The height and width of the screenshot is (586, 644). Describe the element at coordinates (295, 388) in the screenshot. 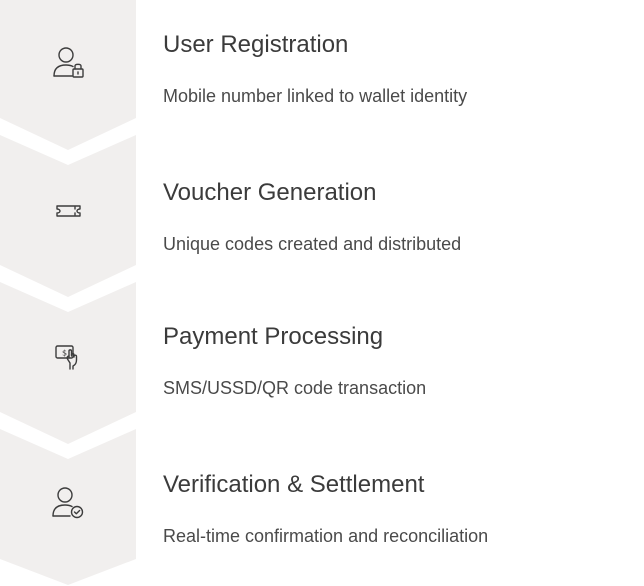

I see `step-description: SMS/USSD/QR code transaction` at that location.